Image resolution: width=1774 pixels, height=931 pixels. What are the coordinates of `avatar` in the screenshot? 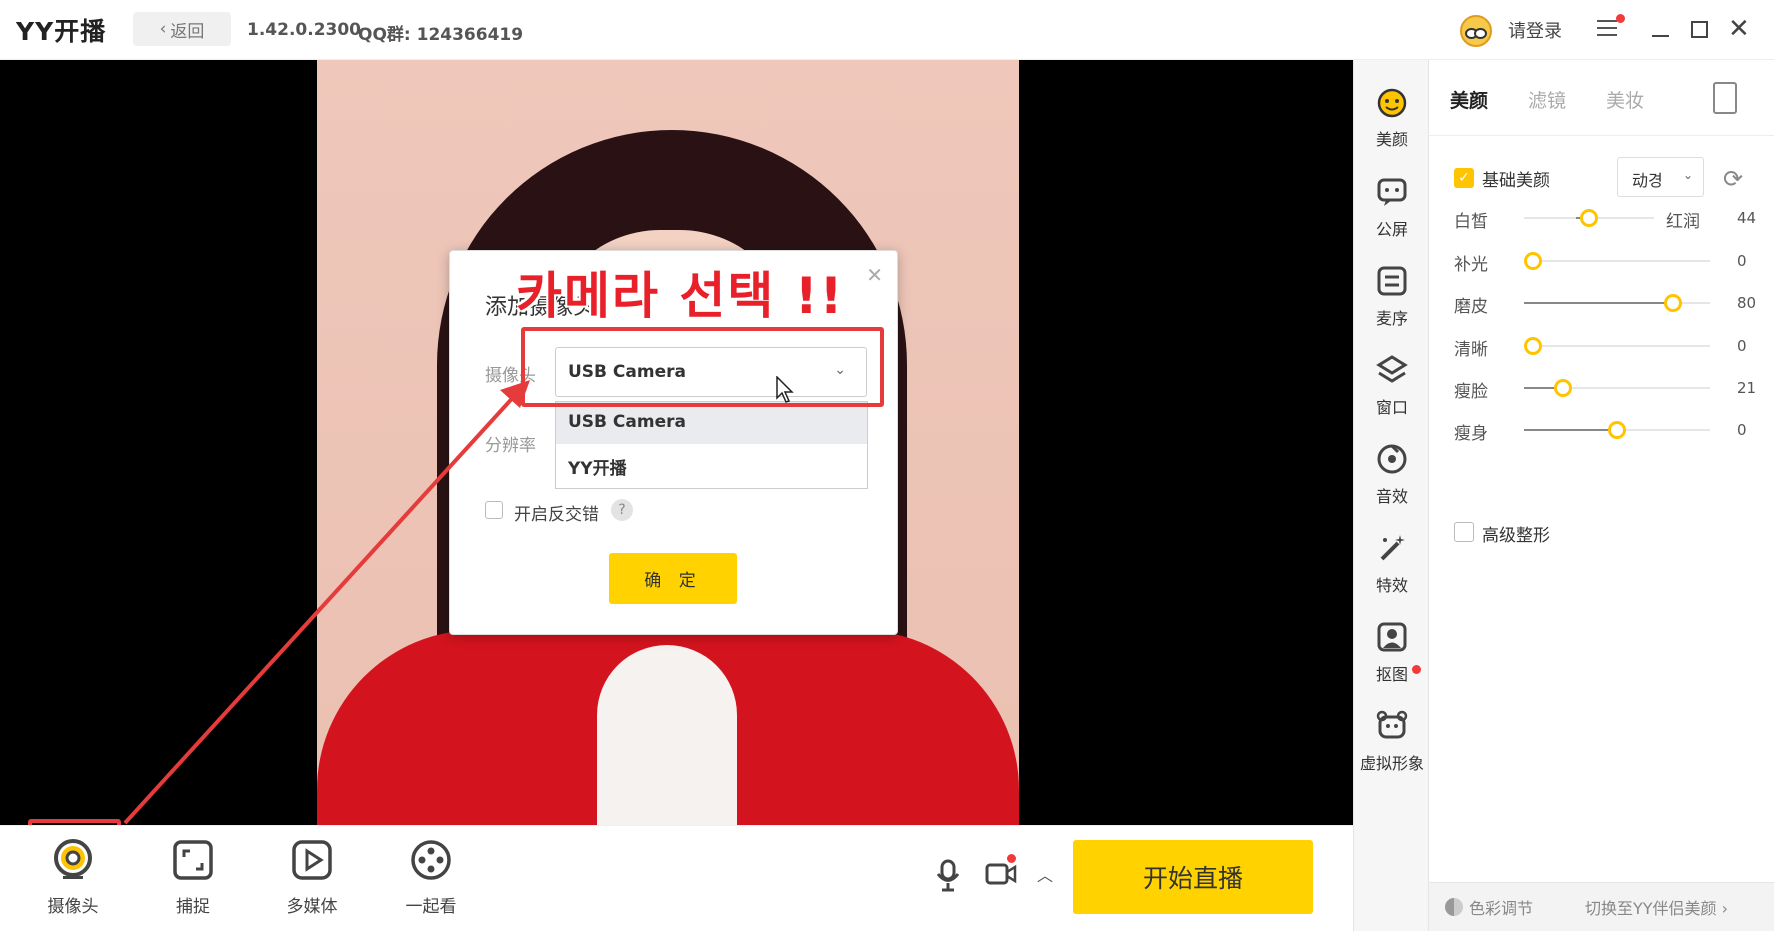 It's located at (1476, 31).